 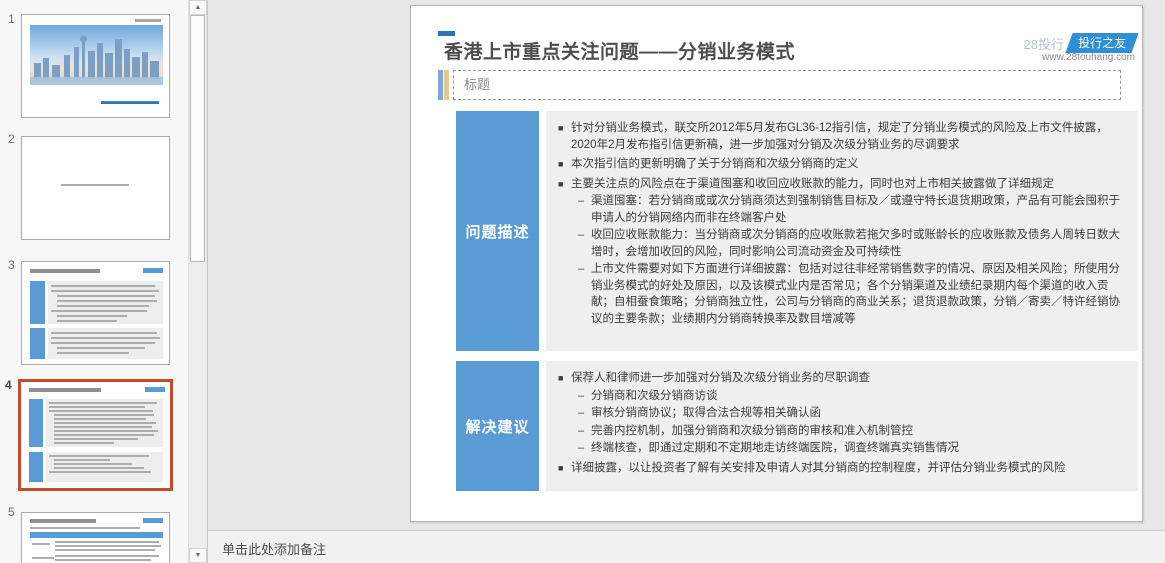 I want to click on brand-badge: 投行之友, so click(x=1102, y=43).